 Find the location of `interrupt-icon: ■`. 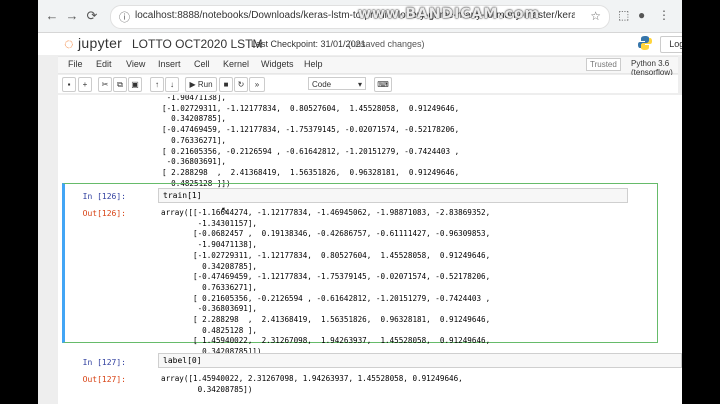

interrupt-icon: ■ is located at coordinates (226, 84).